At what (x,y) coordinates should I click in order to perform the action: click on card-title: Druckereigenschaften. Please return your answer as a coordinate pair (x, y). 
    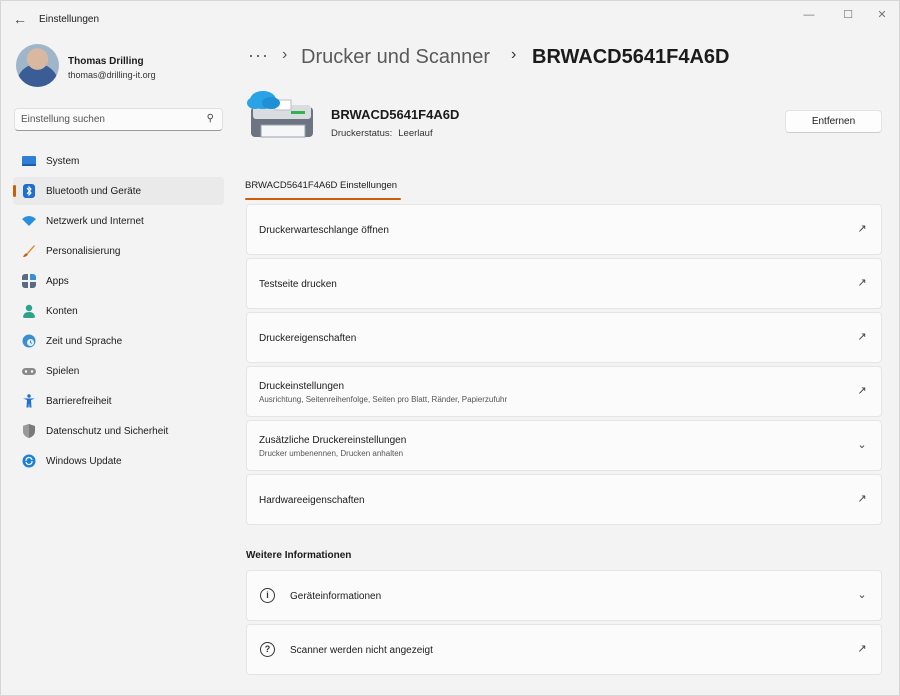
    Looking at the image, I should click on (308, 338).